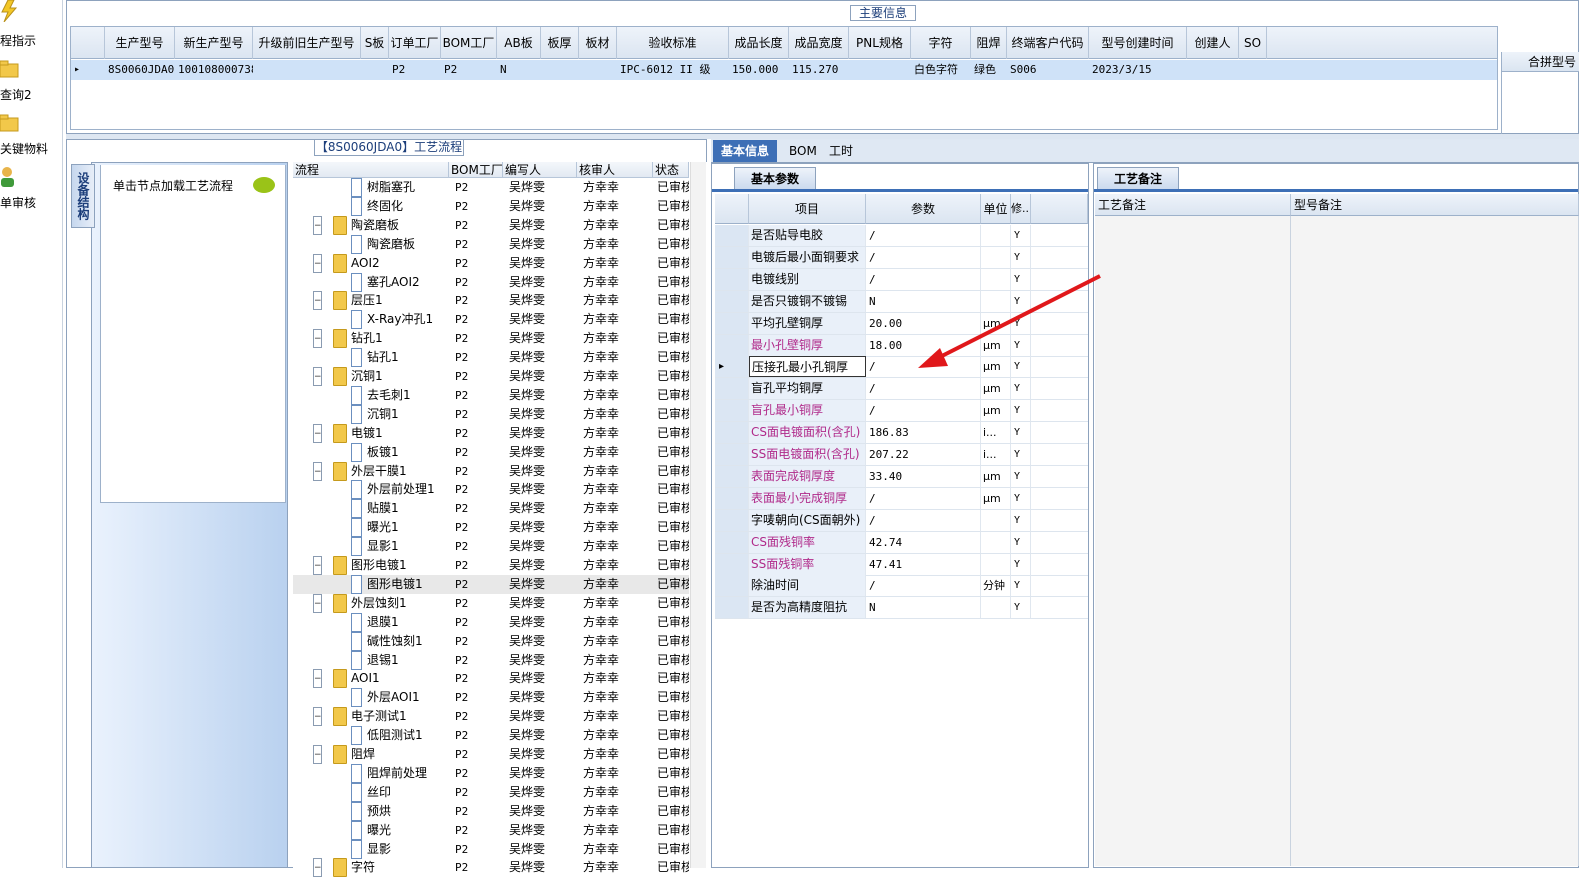 Image resolution: width=1579 pixels, height=877 pixels. What do you see at coordinates (1213, 43) in the screenshot?
I see `col-header: 创建人` at bounding box center [1213, 43].